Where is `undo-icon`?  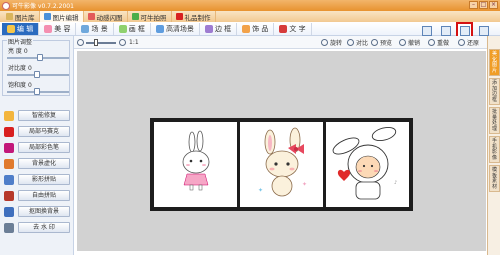 undo-icon is located at coordinates (402, 42).